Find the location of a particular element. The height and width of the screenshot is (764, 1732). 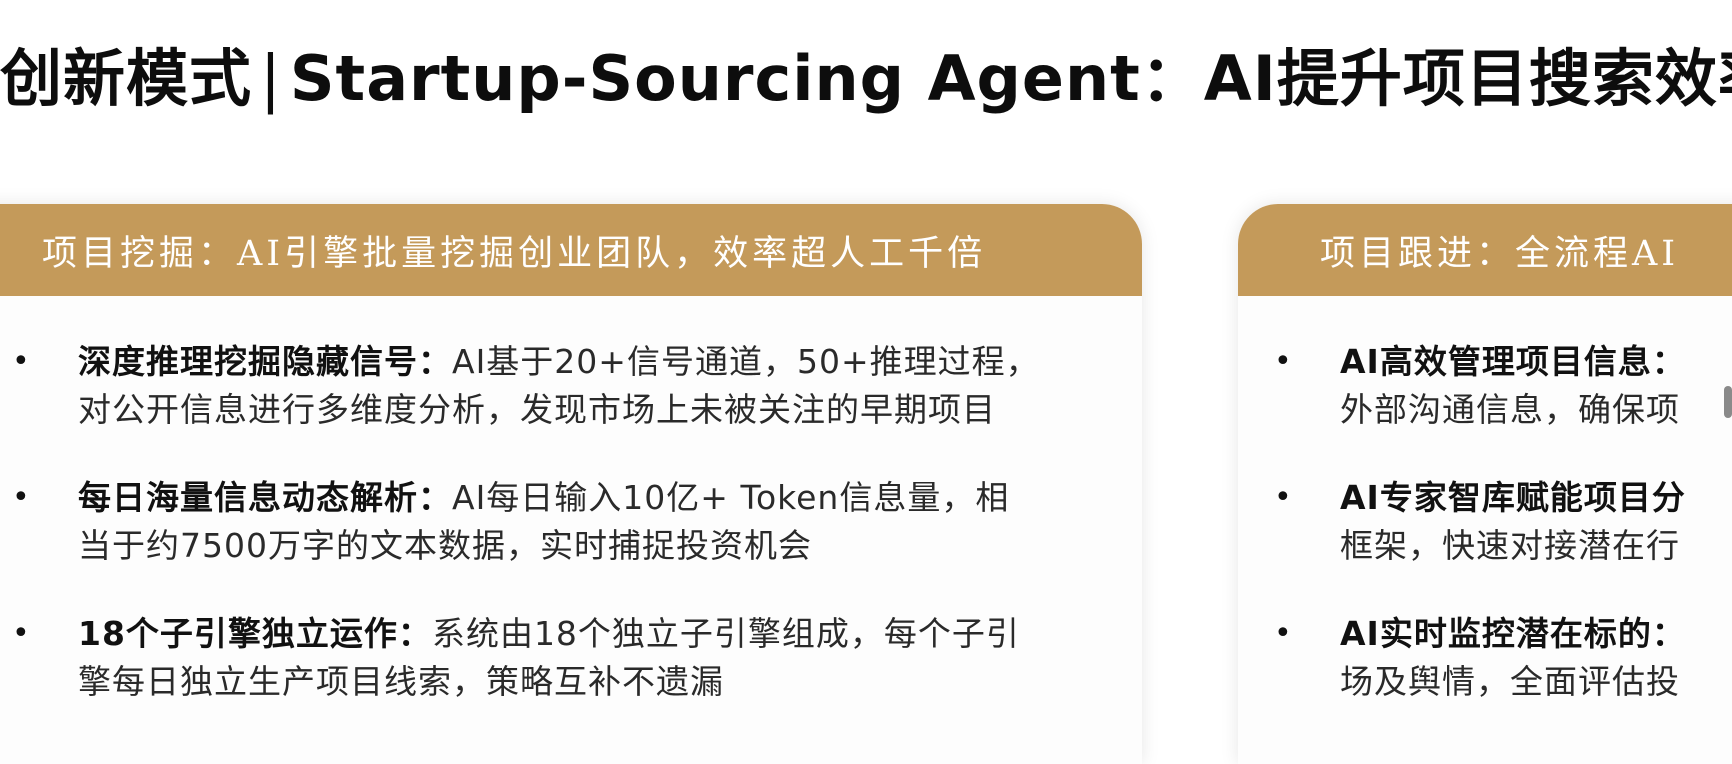

slide-title-cn: 创新模式 is located at coordinates (126, 78).